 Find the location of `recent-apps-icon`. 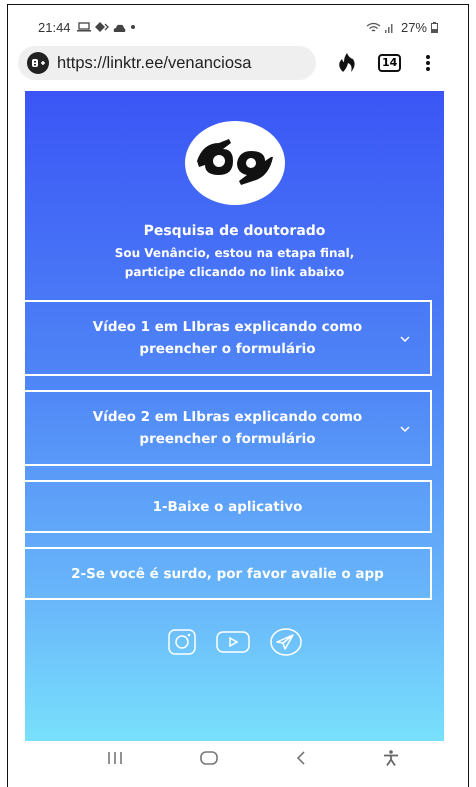

recent-apps-icon is located at coordinates (114, 758).